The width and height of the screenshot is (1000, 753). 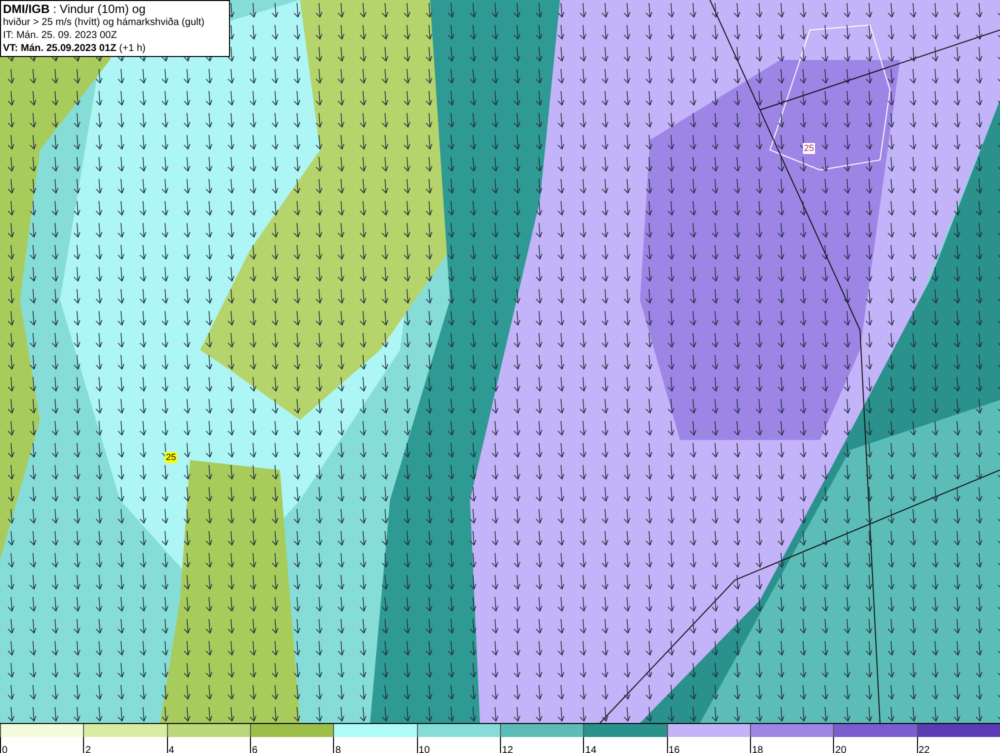 What do you see at coordinates (171, 749) in the screenshot?
I see `legend-label: 4` at bounding box center [171, 749].